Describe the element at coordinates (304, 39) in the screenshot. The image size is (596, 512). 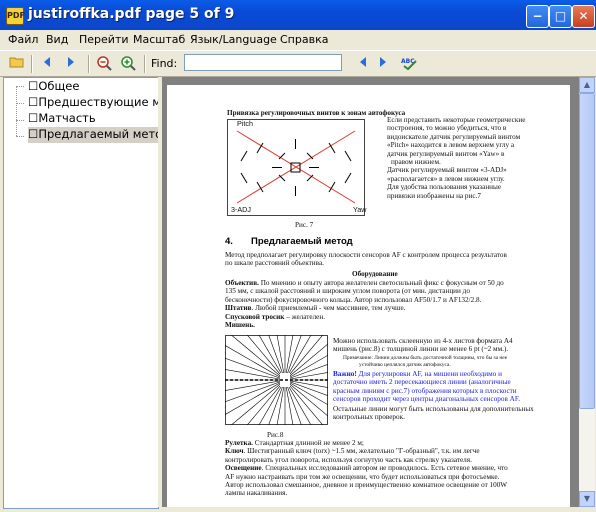
I see `menu-help: Справка` at that location.